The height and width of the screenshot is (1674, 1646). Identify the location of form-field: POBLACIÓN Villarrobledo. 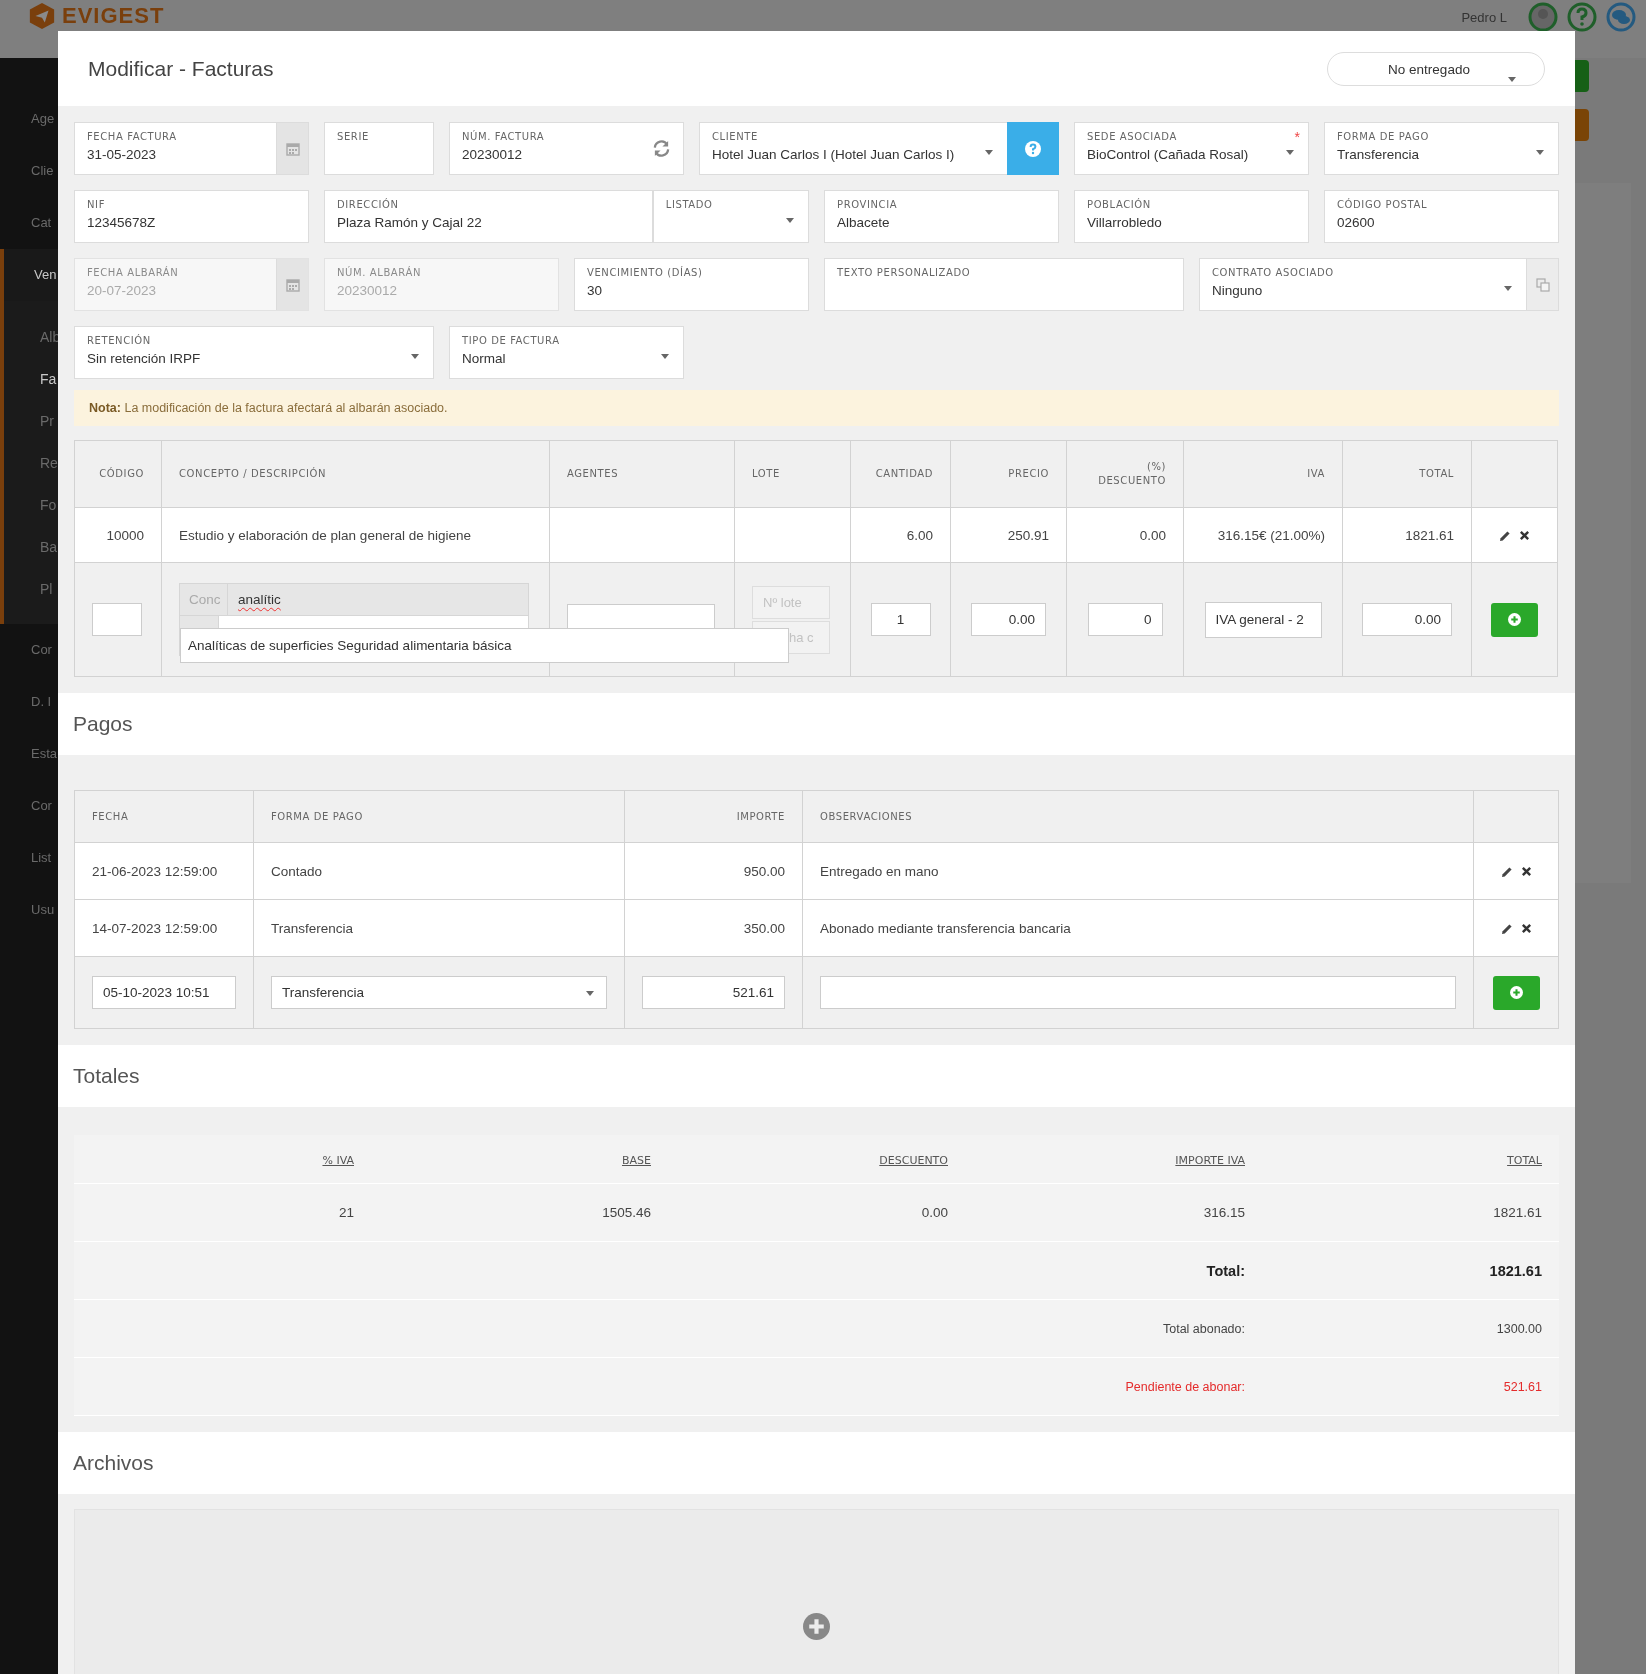
(1191, 216).